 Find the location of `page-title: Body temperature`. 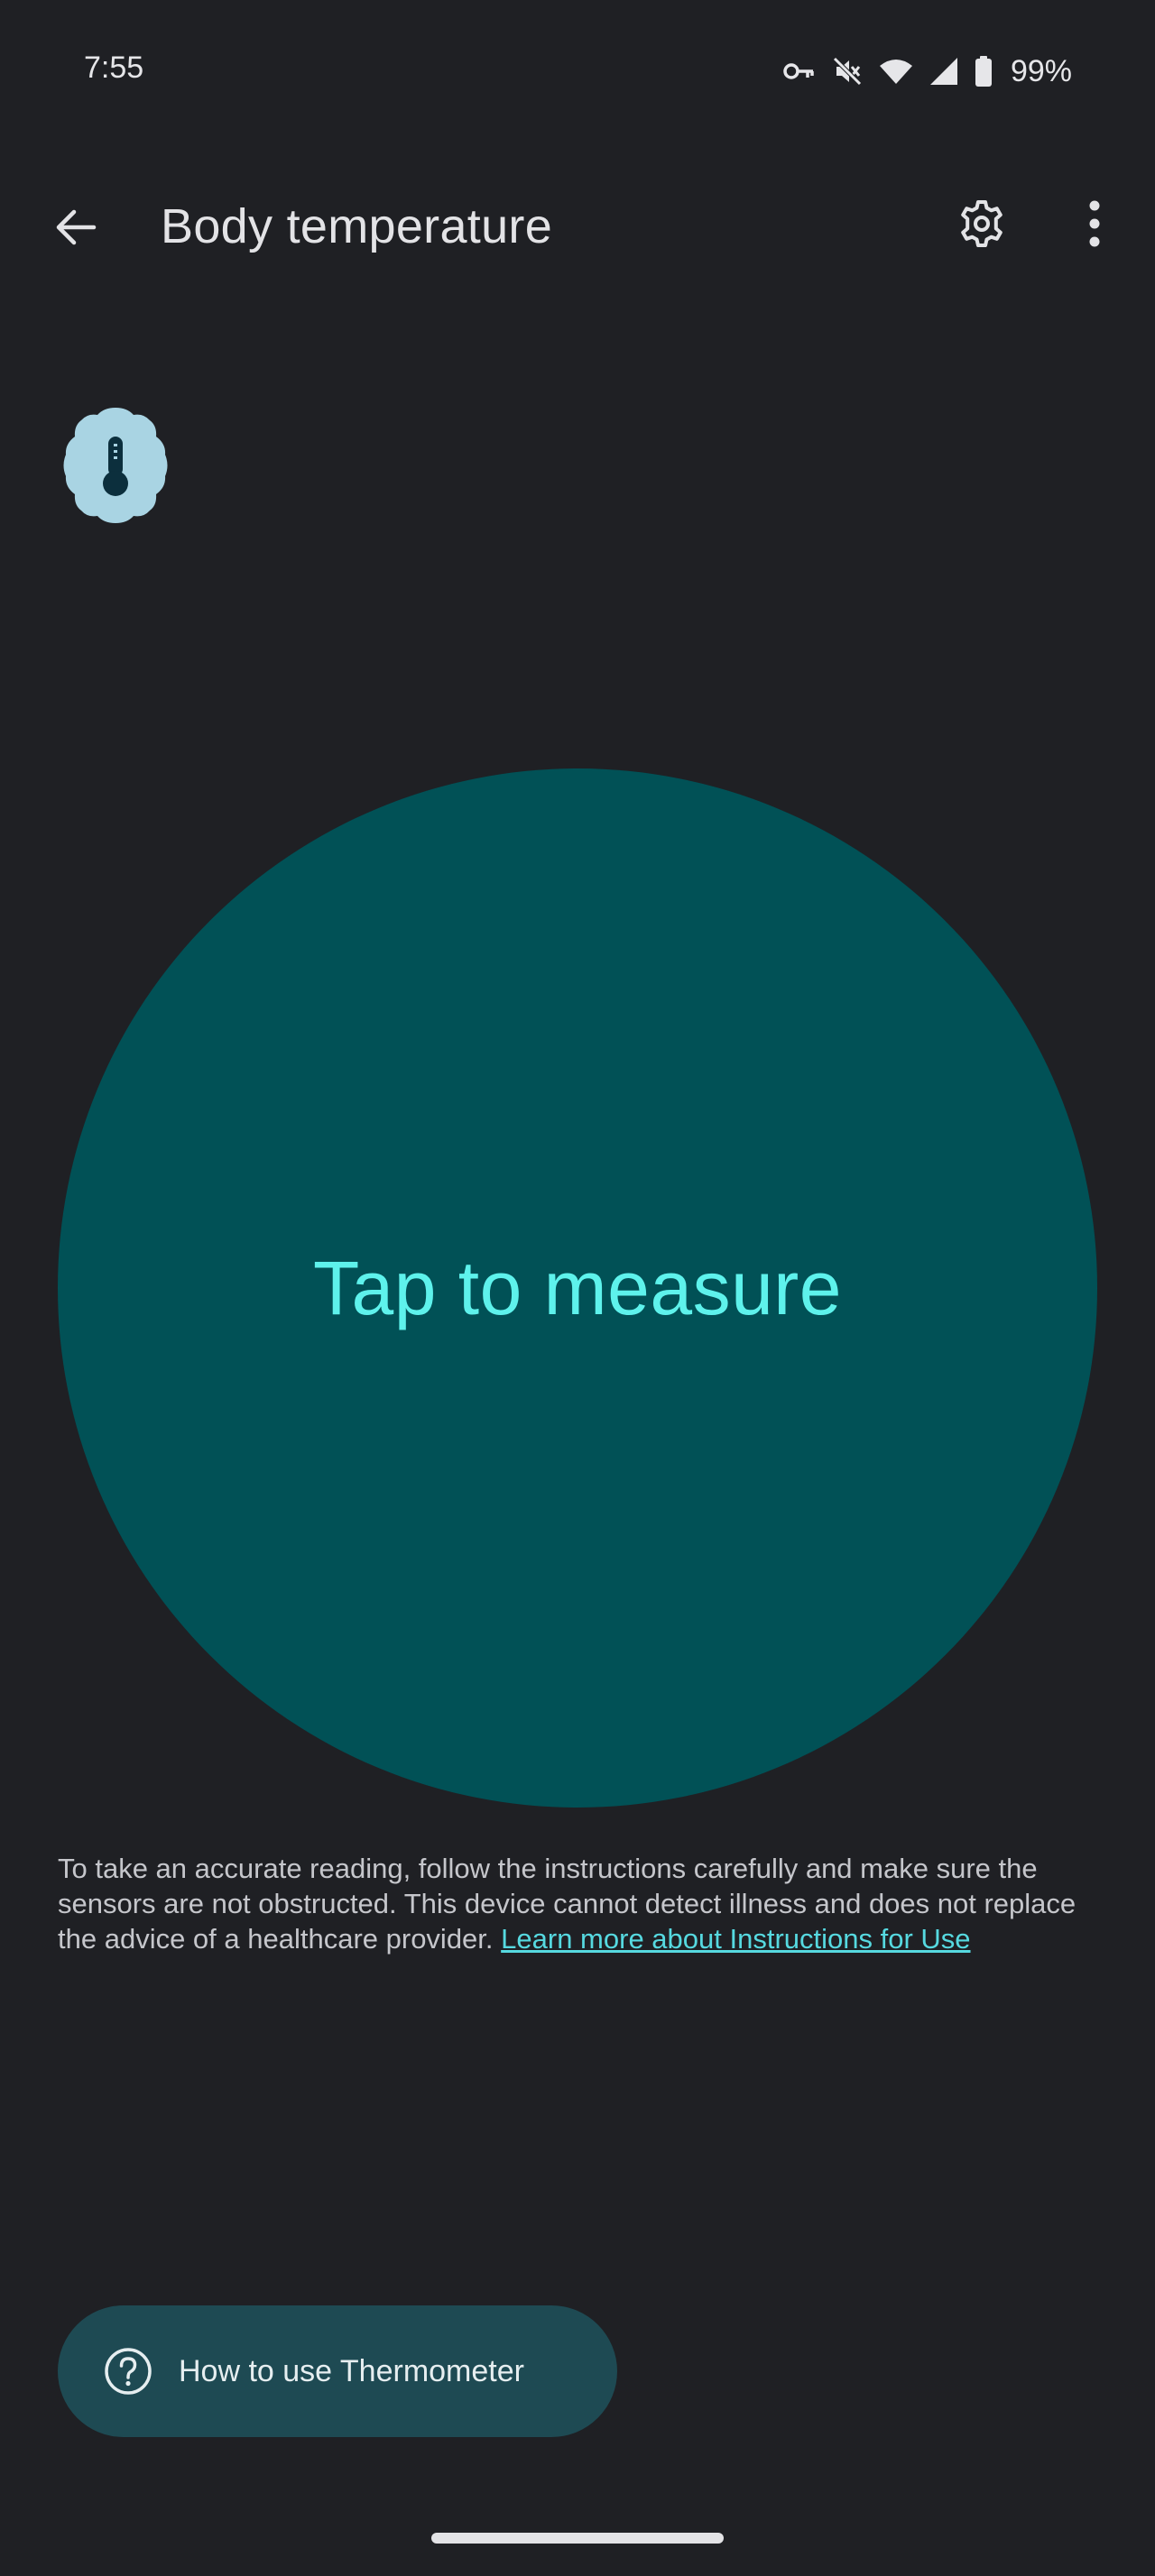

page-title: Body temperature is located at coordinates (357, 226).